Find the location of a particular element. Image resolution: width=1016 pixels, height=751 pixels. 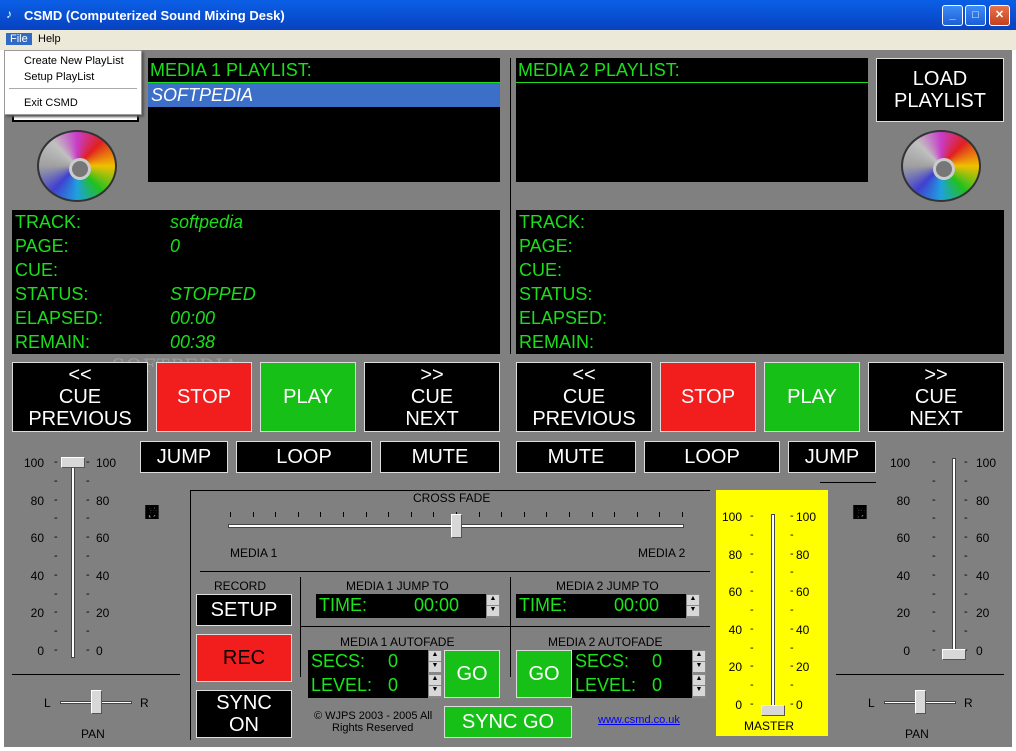

close-button: ✕ is located at coordinates (999, 15).